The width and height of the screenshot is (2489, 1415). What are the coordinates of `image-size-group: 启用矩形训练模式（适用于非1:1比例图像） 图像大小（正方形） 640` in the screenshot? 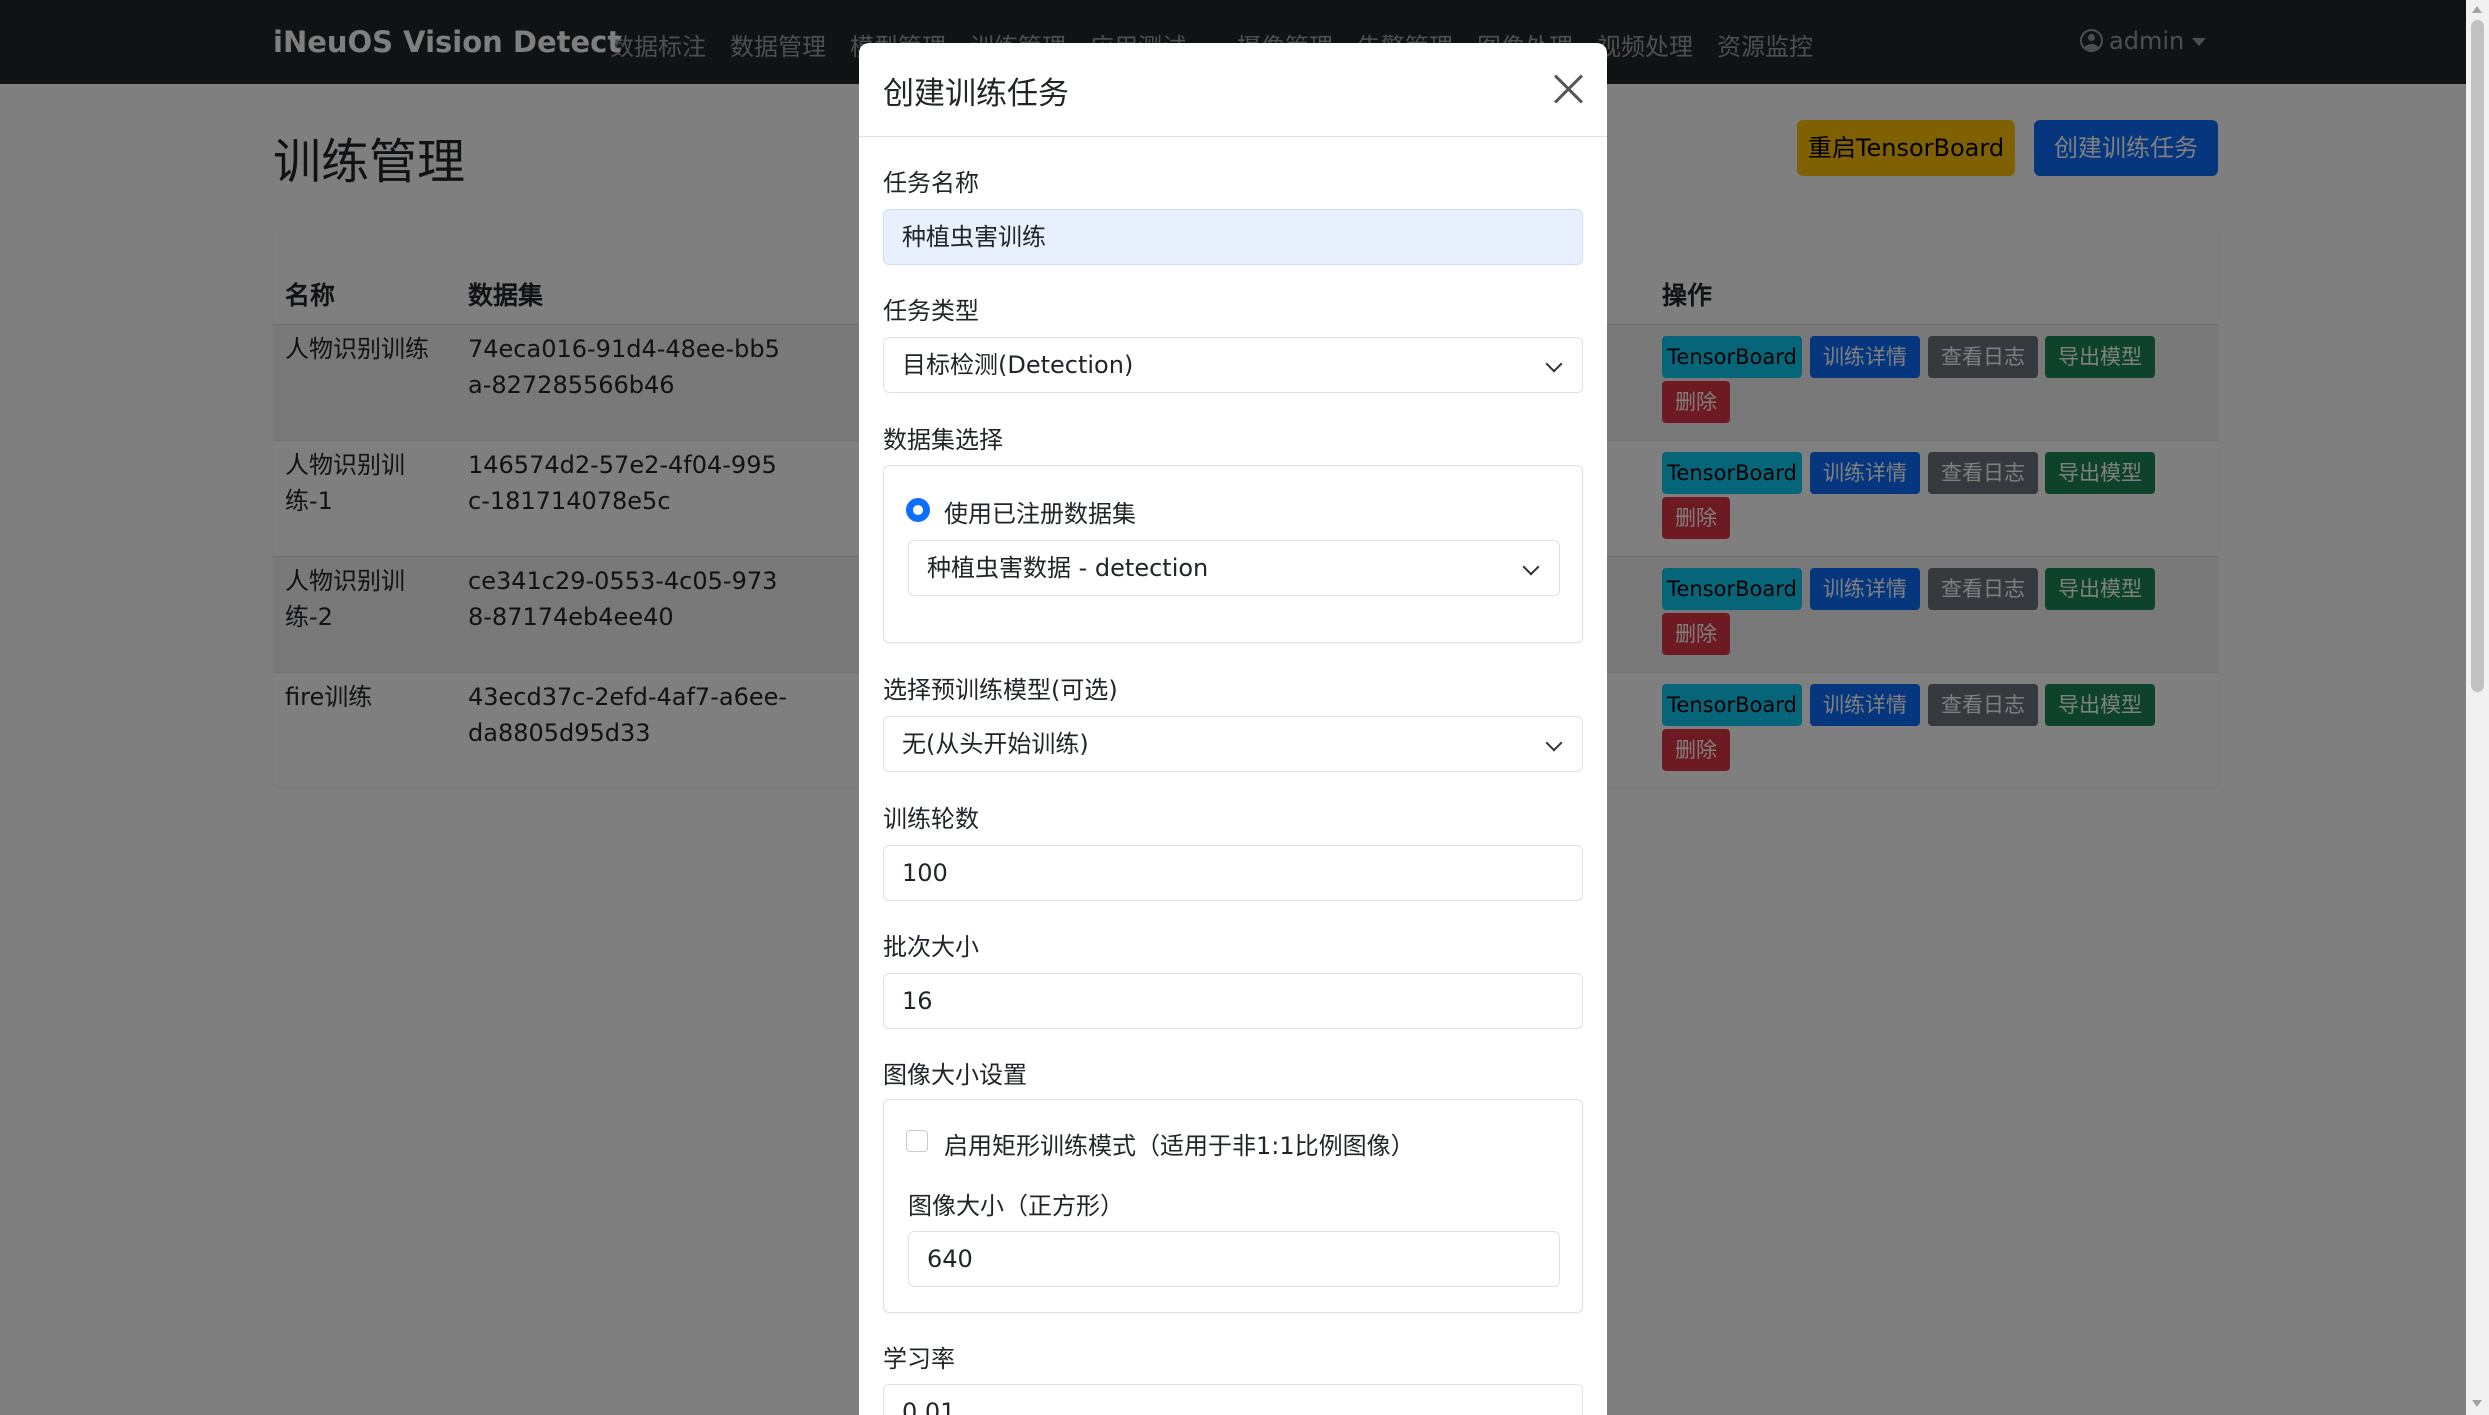 It's located at (1233, 1206).